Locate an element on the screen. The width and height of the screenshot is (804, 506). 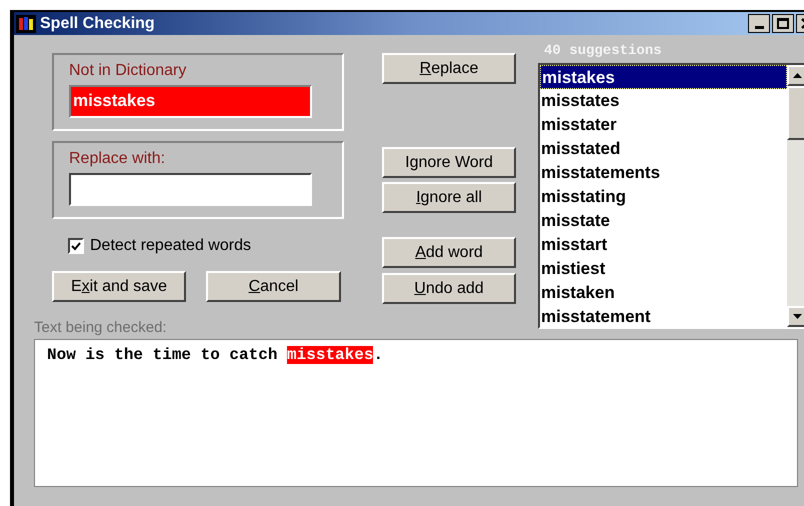
scroll-thumb is located at coordinates (795, 113).